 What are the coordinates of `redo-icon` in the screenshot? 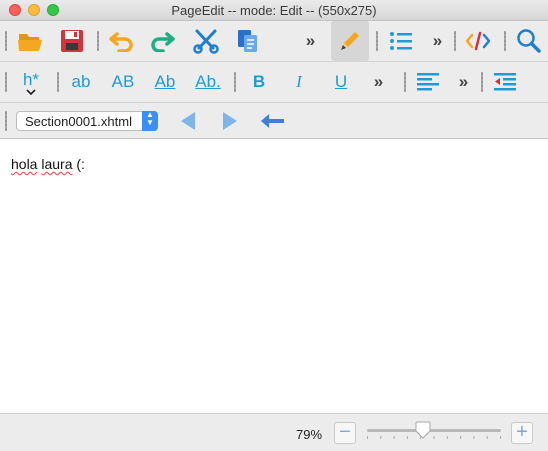 It's located at (163, 42).